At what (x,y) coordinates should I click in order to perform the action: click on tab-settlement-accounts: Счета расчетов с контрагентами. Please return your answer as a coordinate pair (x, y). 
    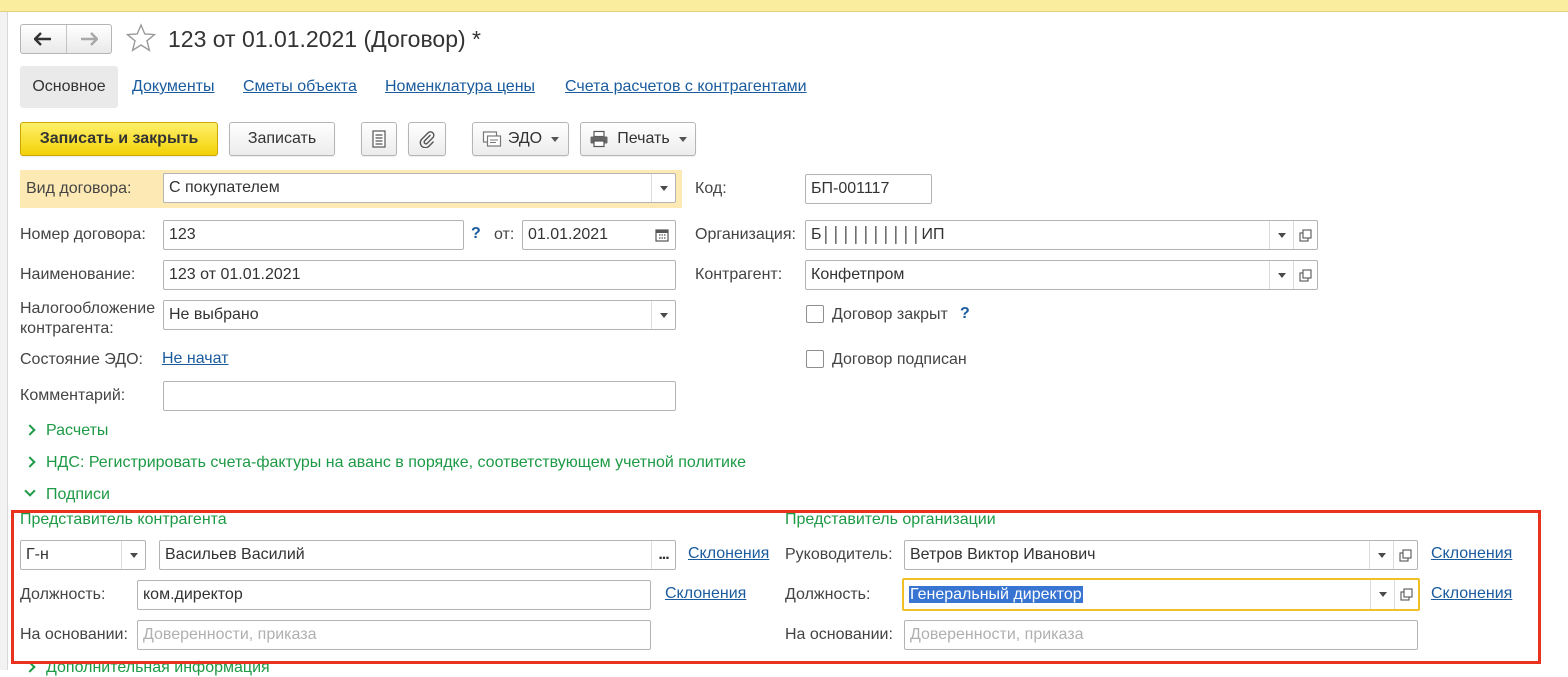
    Looking at the image, I should click on (686, 87).